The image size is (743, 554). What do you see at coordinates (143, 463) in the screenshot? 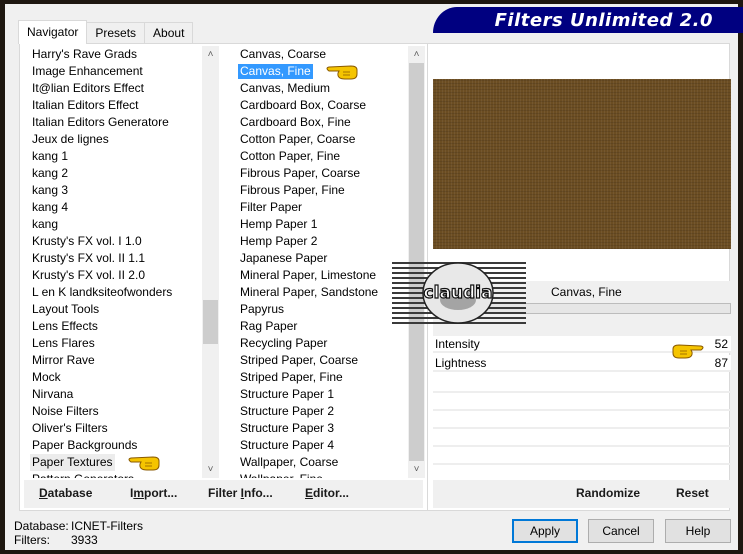
I see `pointing-hand-icon` at bounding box center [143, 463].